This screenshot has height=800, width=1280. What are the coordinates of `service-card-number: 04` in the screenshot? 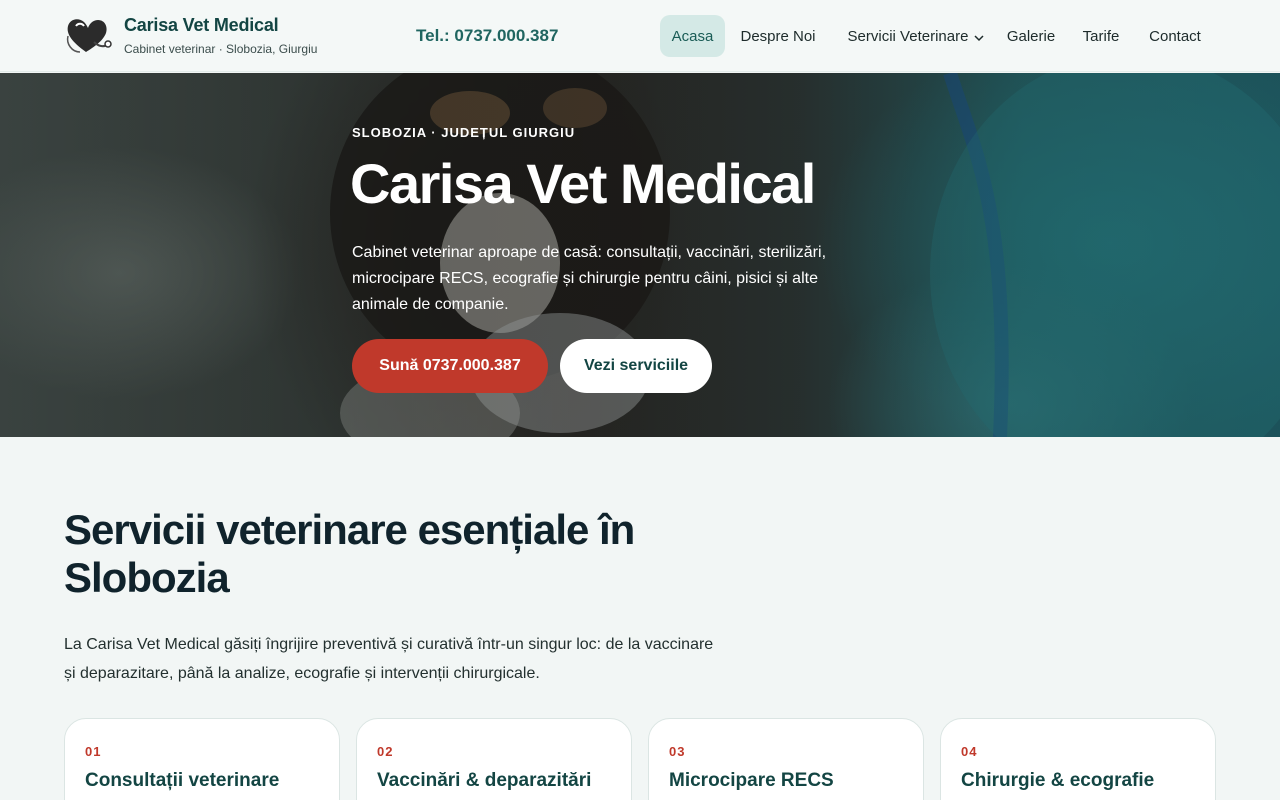 It's located at (969, 751).